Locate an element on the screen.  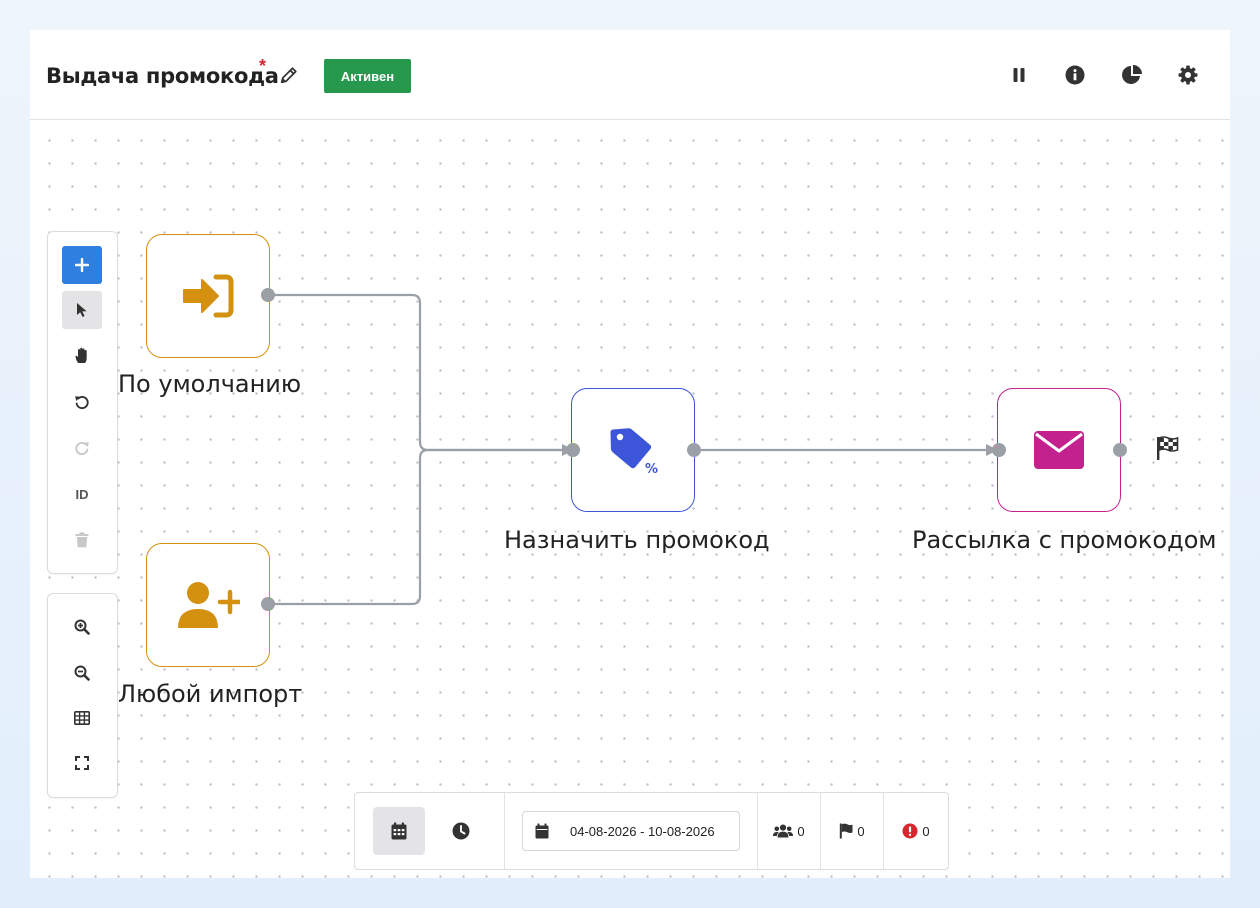
node-default-entry is located at coordinates (208, 296).